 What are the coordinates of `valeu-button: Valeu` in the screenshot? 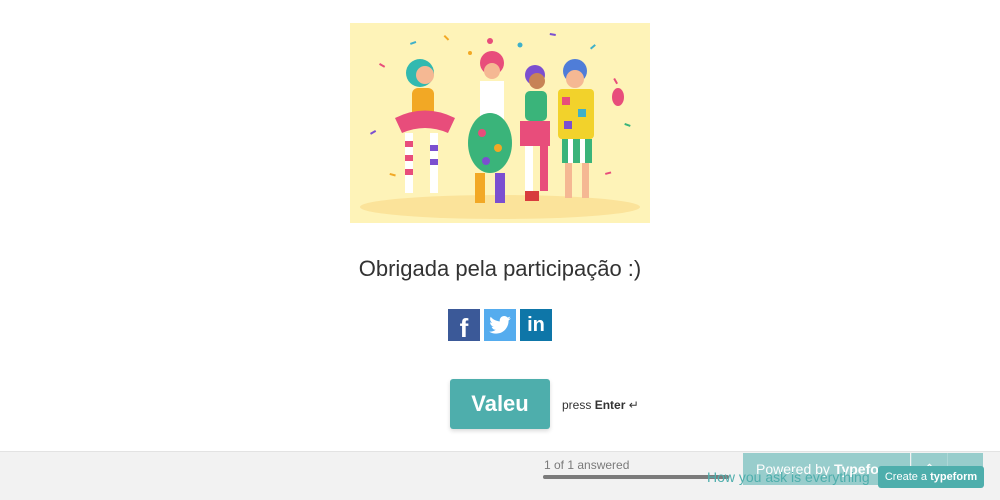 It's located at (500, 404).